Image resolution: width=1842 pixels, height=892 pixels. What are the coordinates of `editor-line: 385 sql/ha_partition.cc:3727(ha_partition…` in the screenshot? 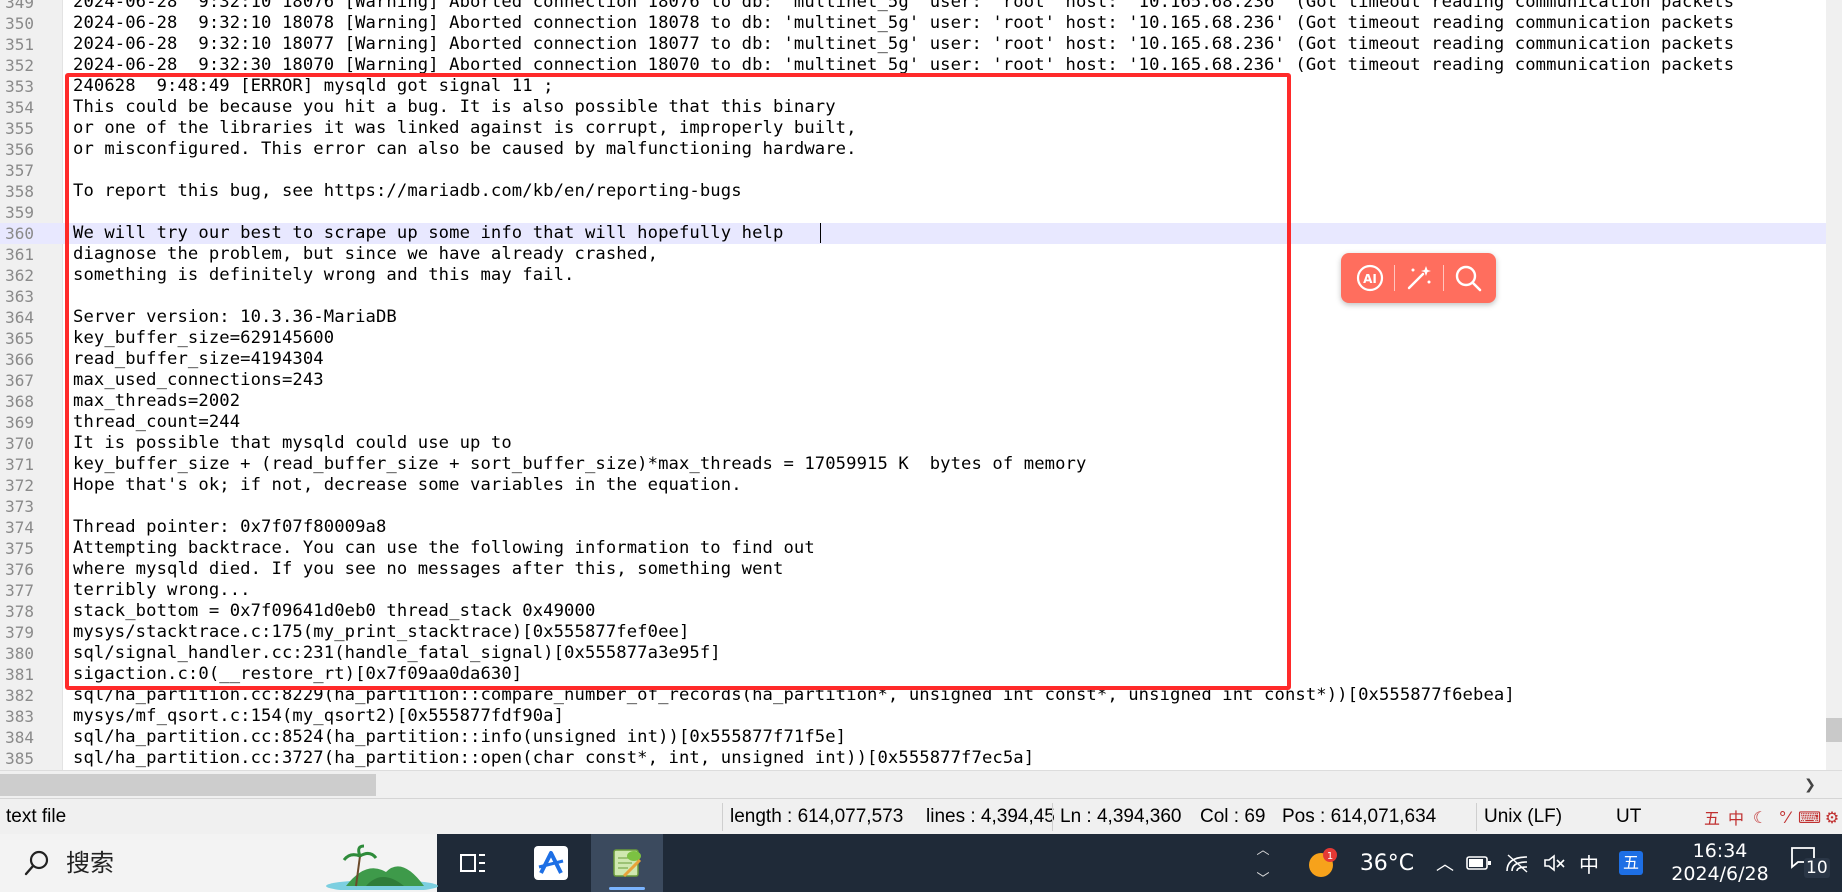 It's located at (913, 758).